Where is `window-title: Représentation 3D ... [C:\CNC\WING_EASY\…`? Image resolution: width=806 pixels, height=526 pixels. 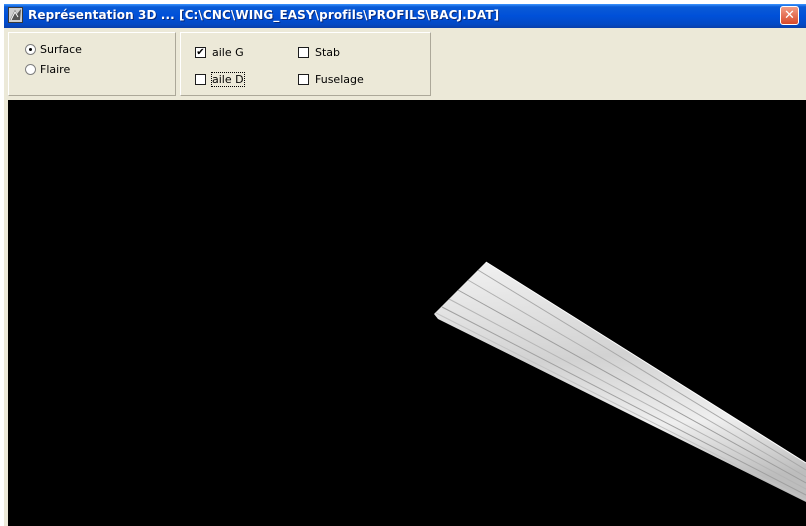 window-title: Représentation 3D ... [C:\CNC\WING_EASY\… is located at coordinates (264, 15).